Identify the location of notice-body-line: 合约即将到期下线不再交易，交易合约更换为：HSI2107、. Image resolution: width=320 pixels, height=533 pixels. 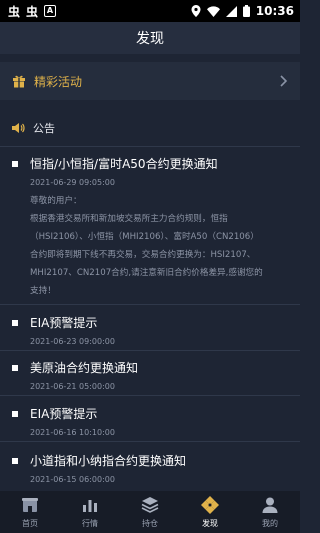
(143, 255).